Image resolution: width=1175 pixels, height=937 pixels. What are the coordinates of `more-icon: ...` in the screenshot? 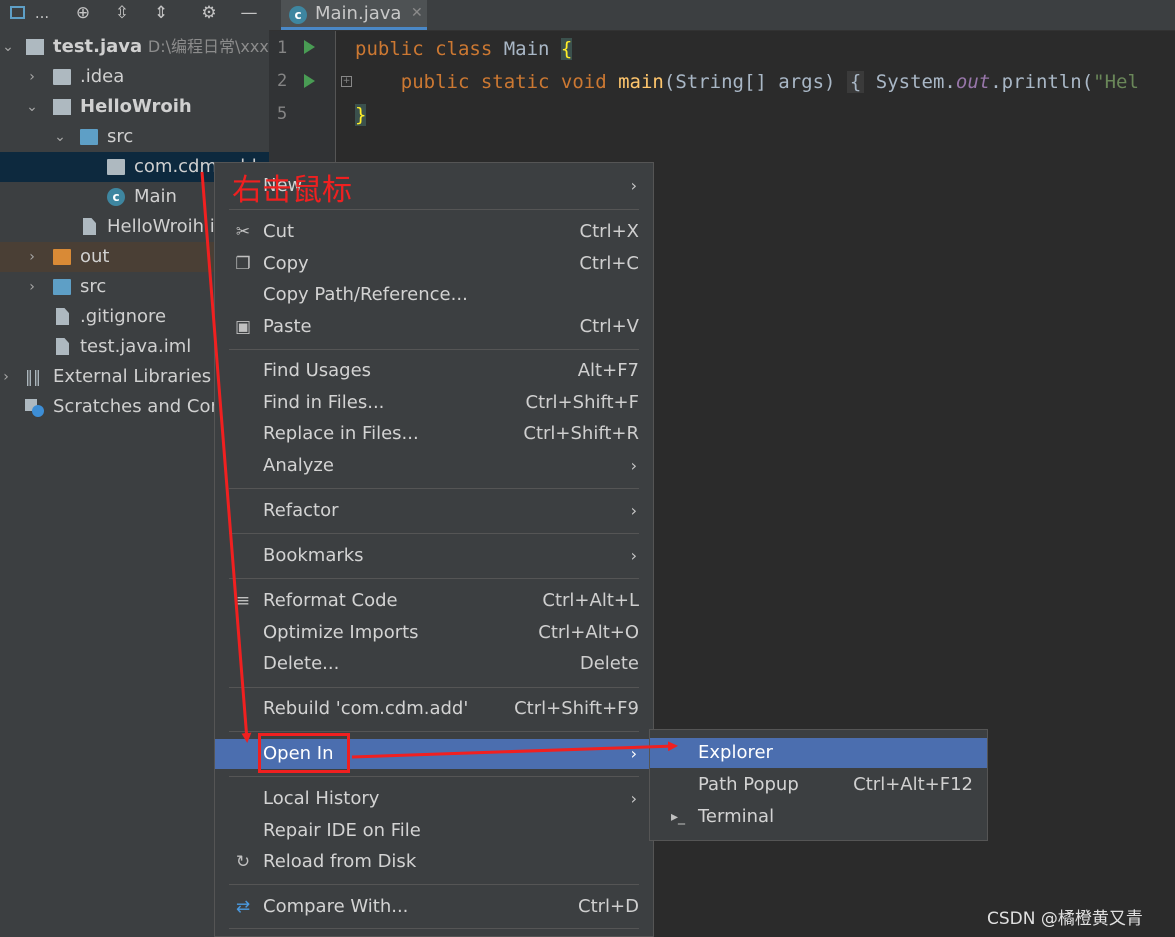 It's located at (42, 13).